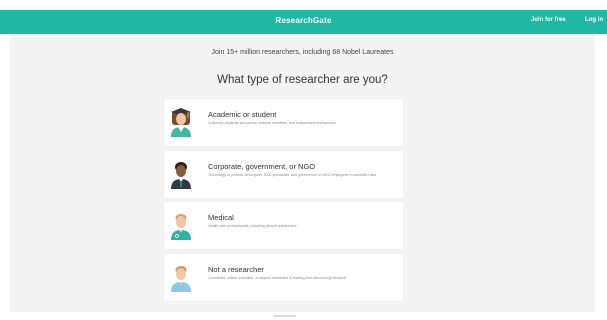  Describe the element at coordinates (181, 227) in the screenshot. I see `medical-avatar-icon` at that location.